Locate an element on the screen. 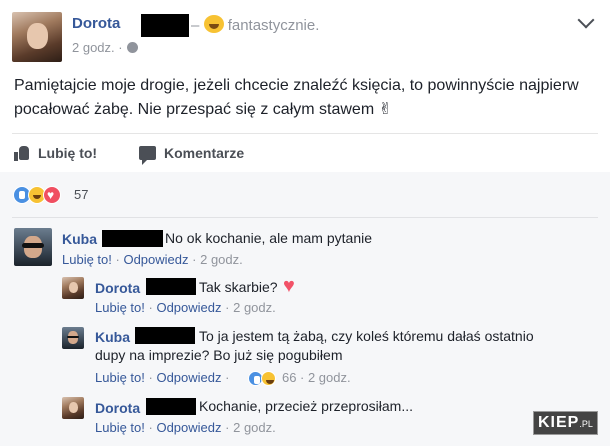  comment-text: No ok kochanie, ale mam pytanie is located at coordinates (268, 238).